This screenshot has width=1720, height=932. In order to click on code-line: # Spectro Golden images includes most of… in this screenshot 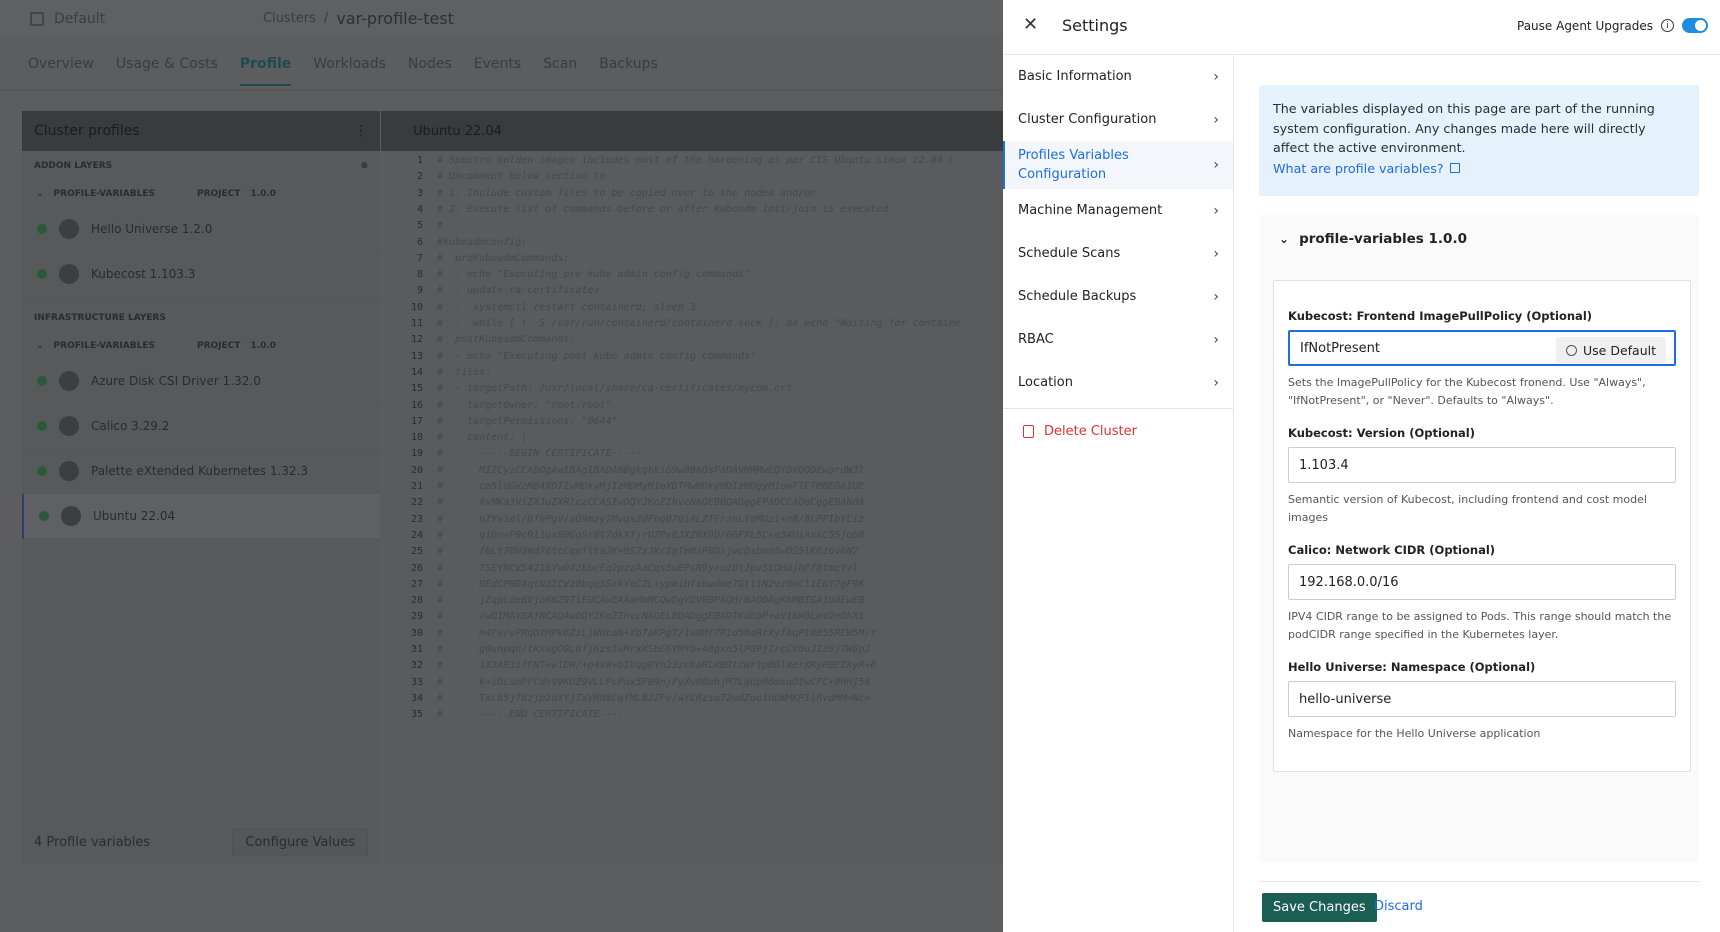, I will do `click(696, 160)`.